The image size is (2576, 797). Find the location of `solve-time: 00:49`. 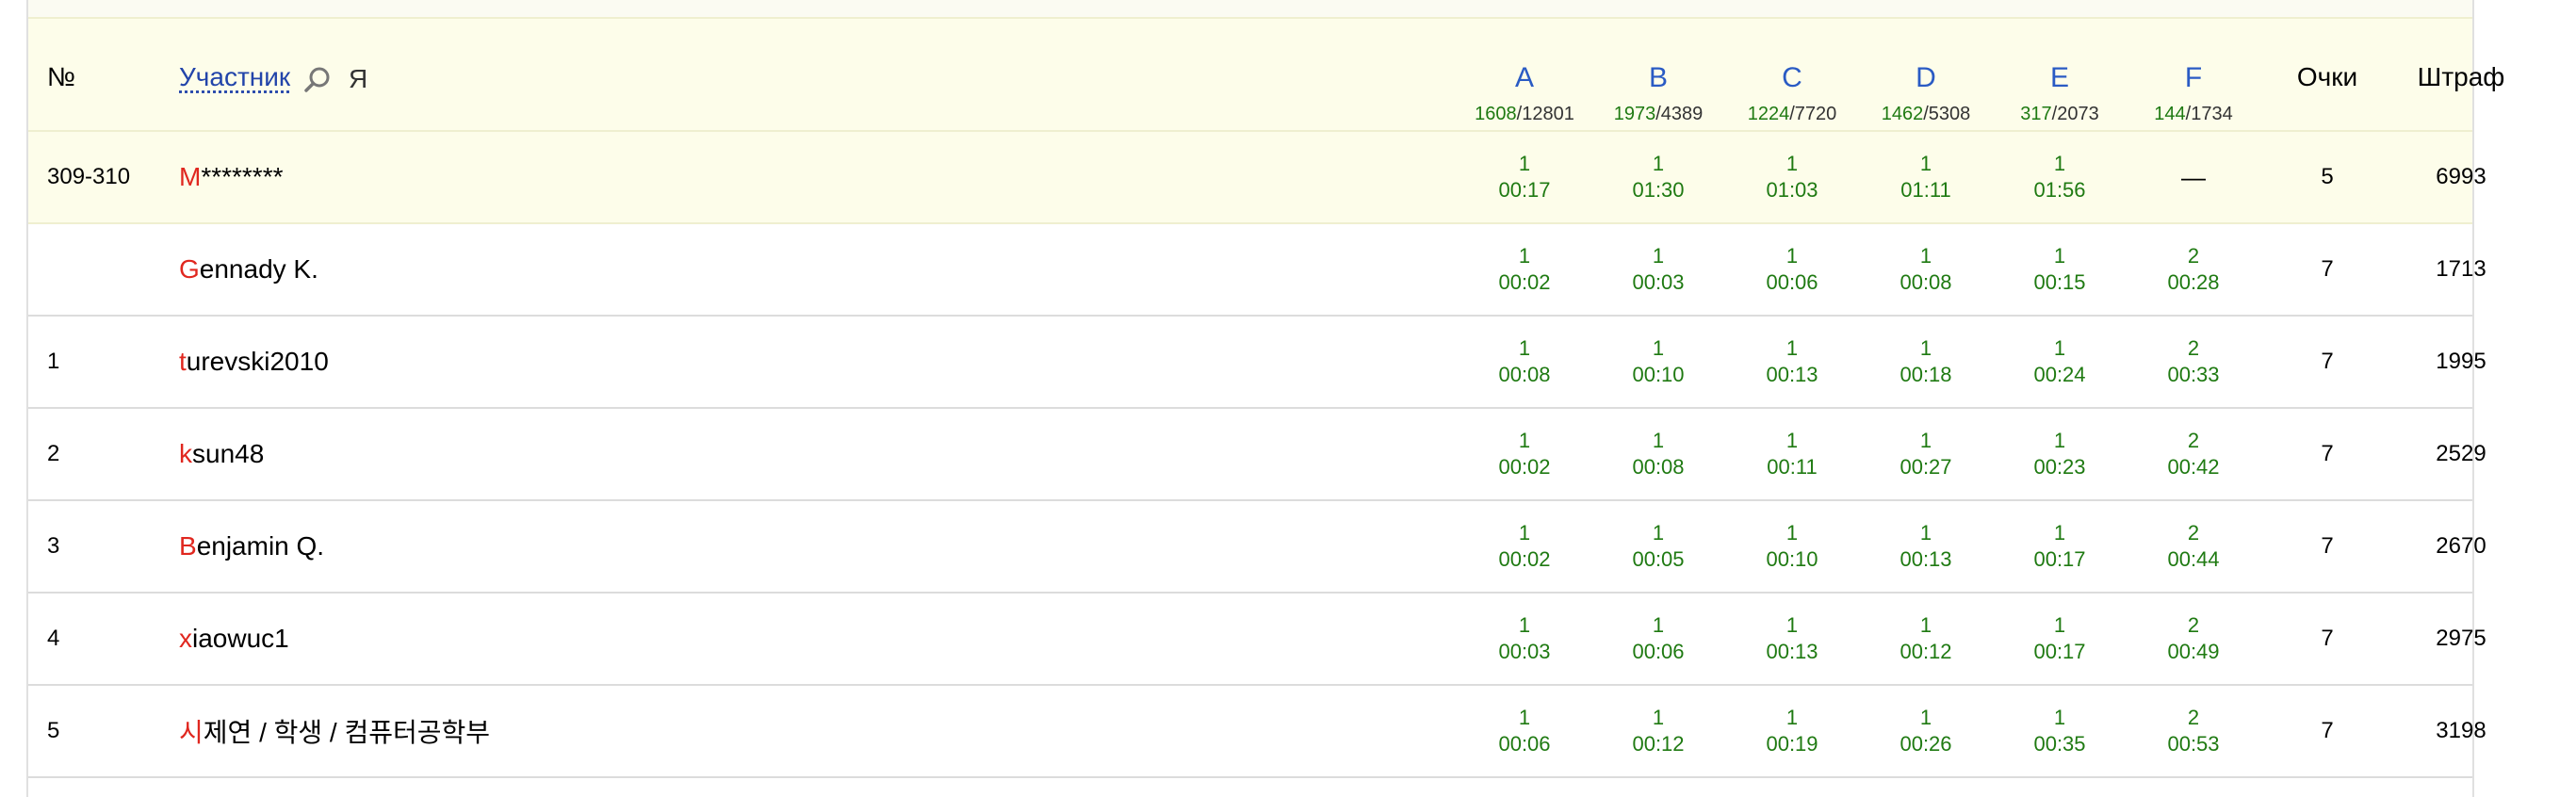

solve-time: 00:49 is located at coordinates (2193, 651).